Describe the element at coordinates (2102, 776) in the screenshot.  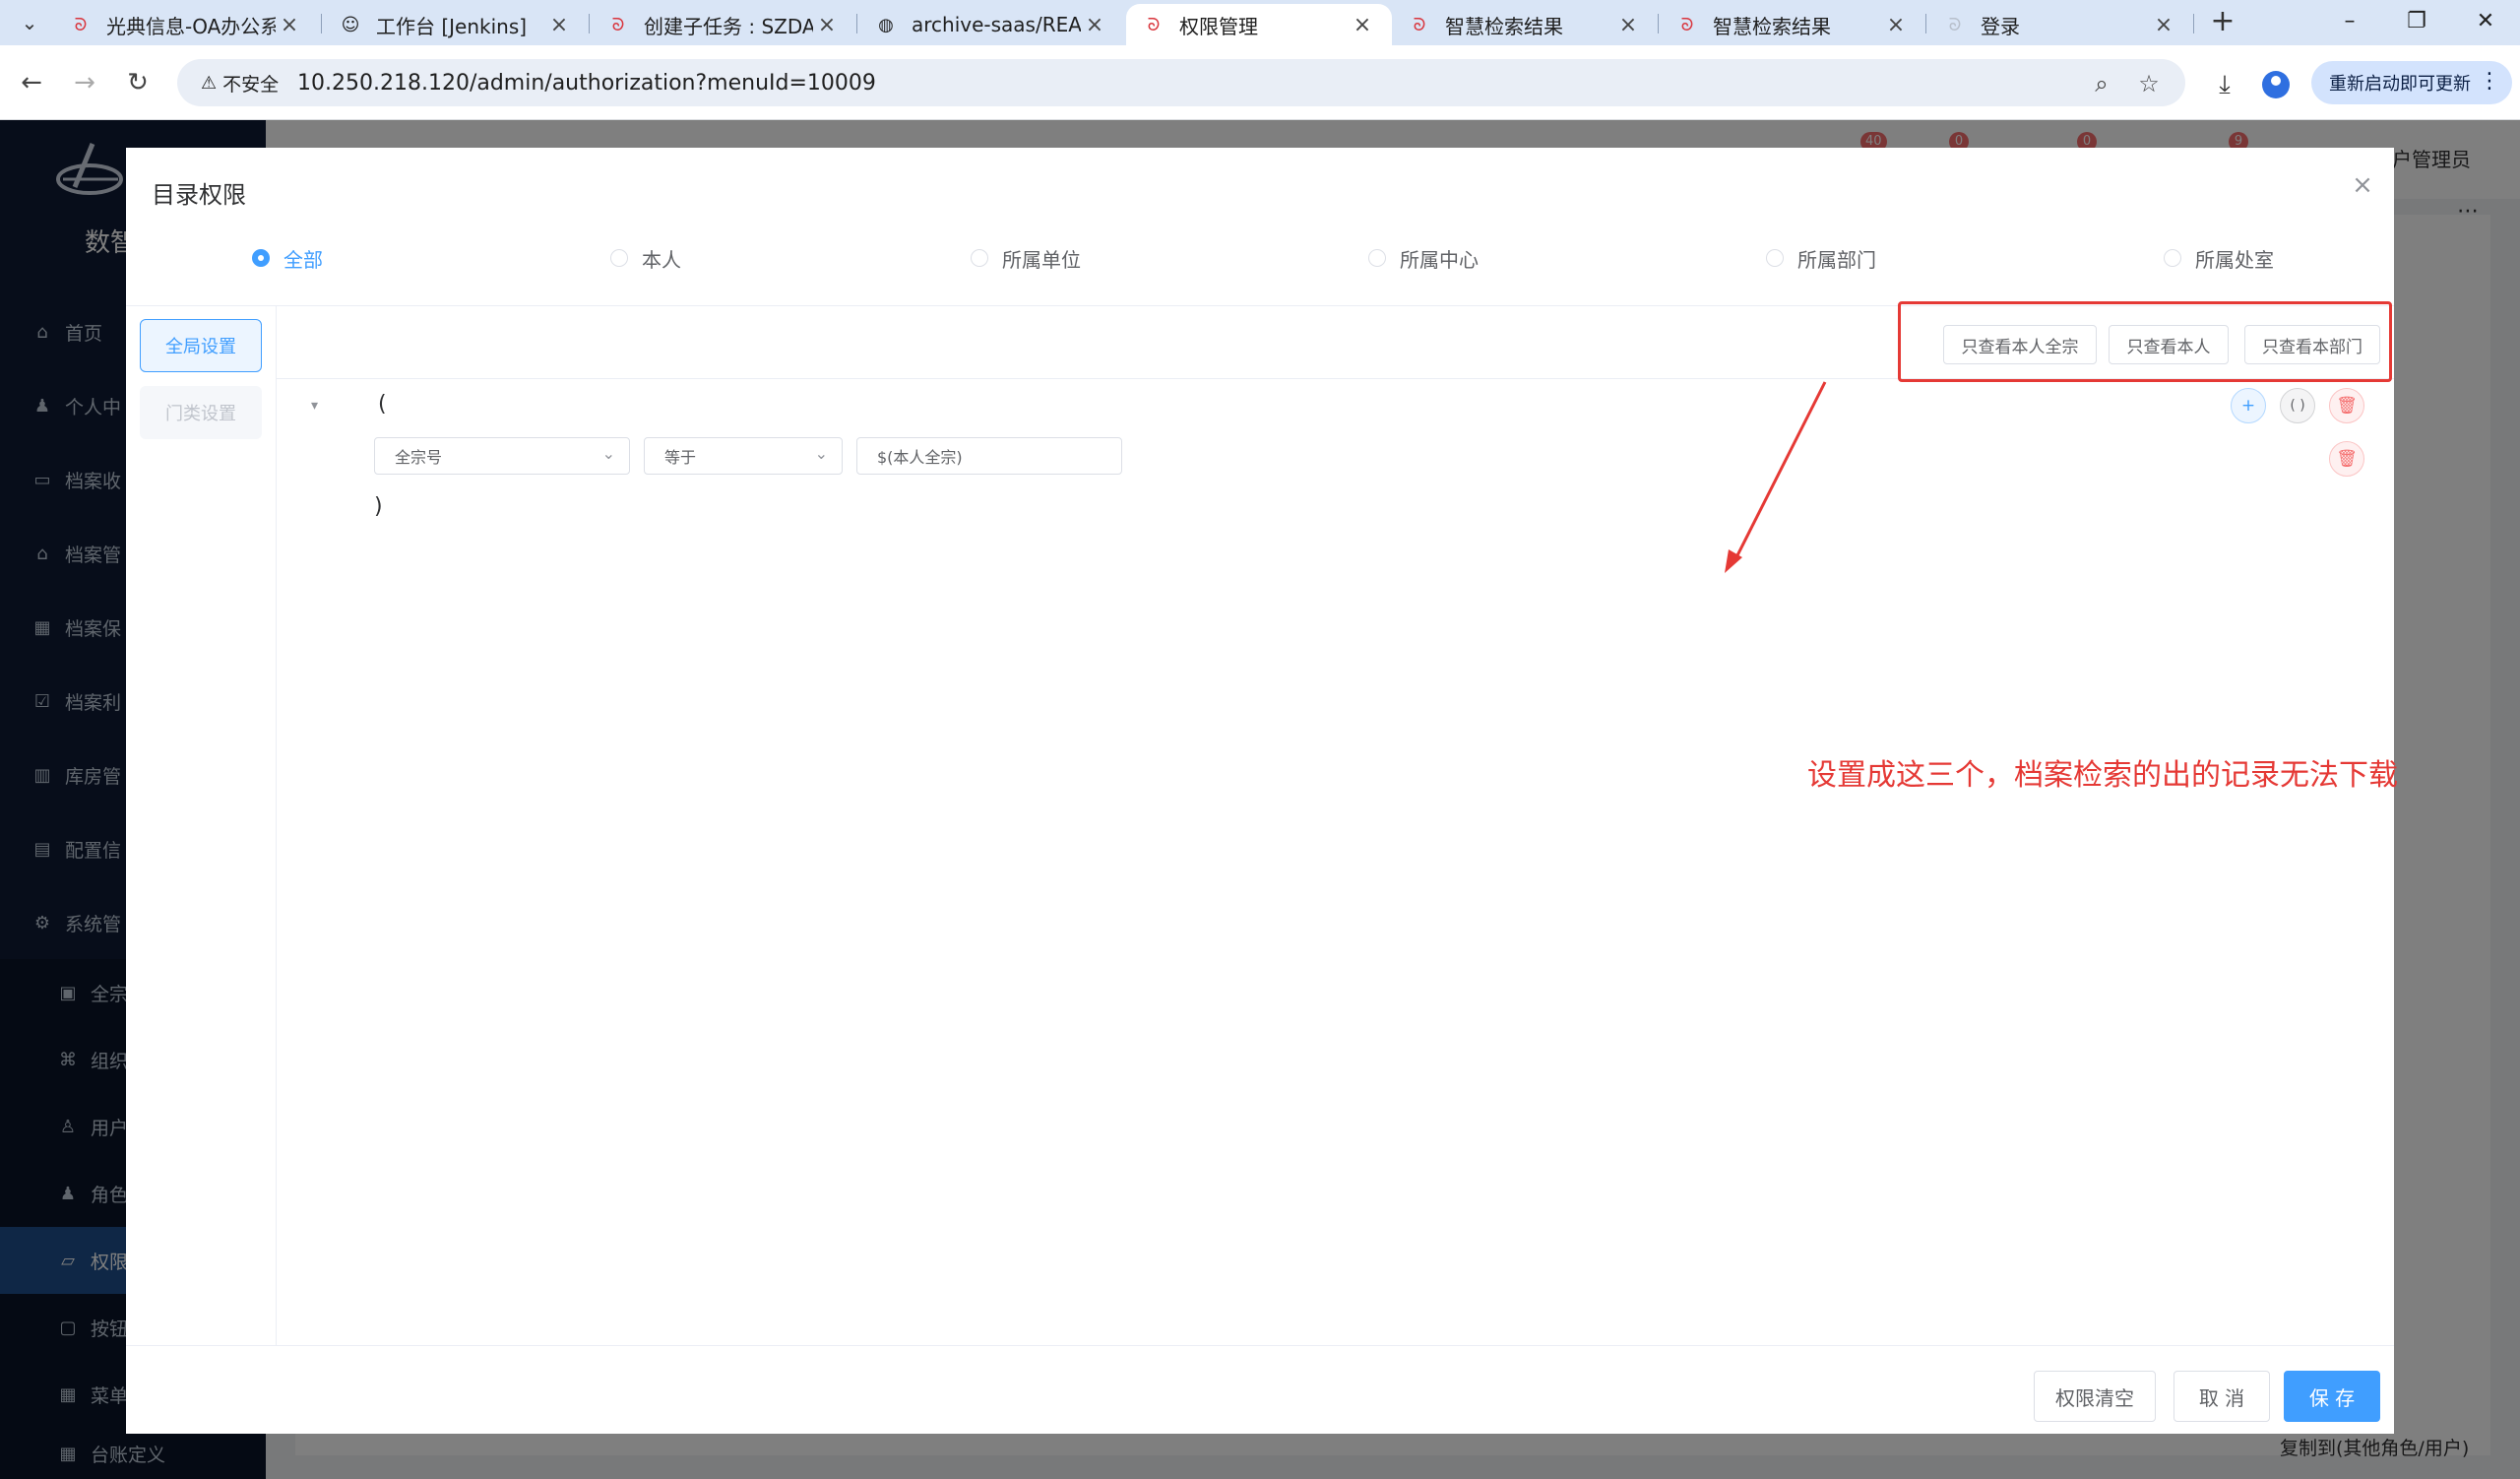
I see `annotation-text: 设置成这三个，档案检索的出的记录无法下载` at that location.